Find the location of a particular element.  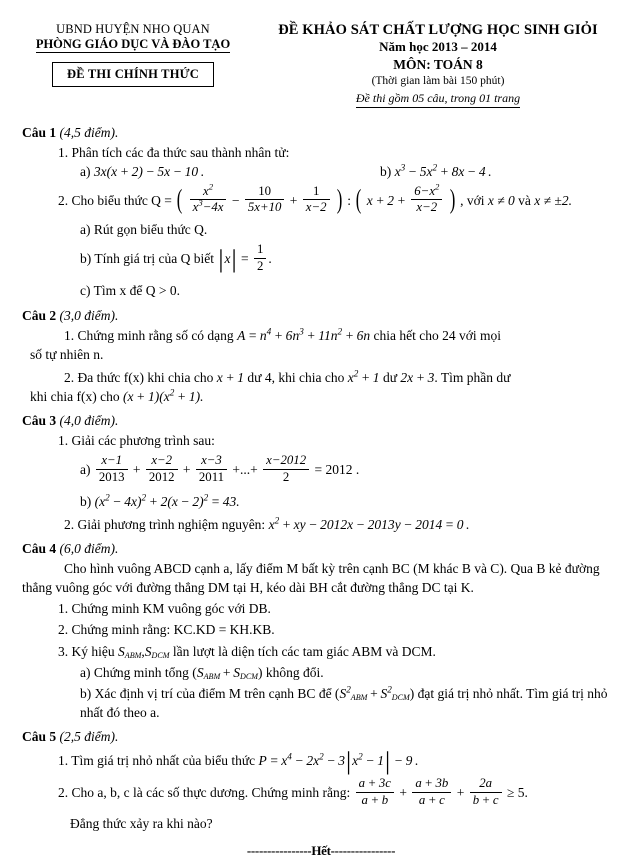

question-2-points: (3,0 điểm). is located at coordinates (89, 315).